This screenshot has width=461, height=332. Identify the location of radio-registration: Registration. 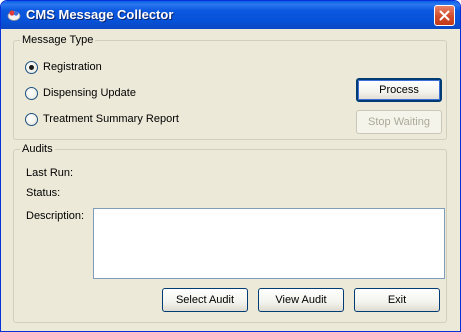
(63, 67).